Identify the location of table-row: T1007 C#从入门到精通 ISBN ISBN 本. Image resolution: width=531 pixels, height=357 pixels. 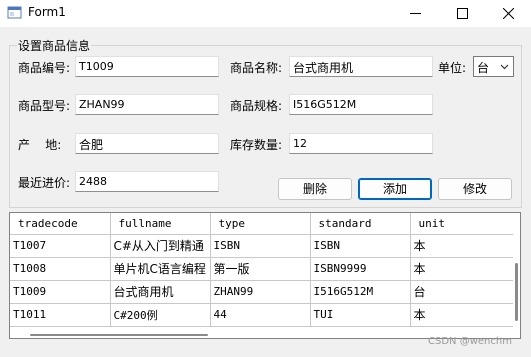
(262, 246).